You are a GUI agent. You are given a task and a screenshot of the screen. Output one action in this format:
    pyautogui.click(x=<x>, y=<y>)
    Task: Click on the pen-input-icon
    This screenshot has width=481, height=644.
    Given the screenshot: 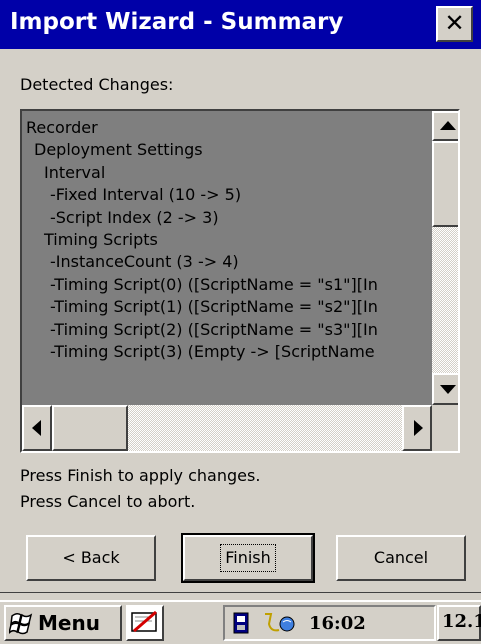 What is the action you would take?
    pyautogui.click(x=144, y=621)
    